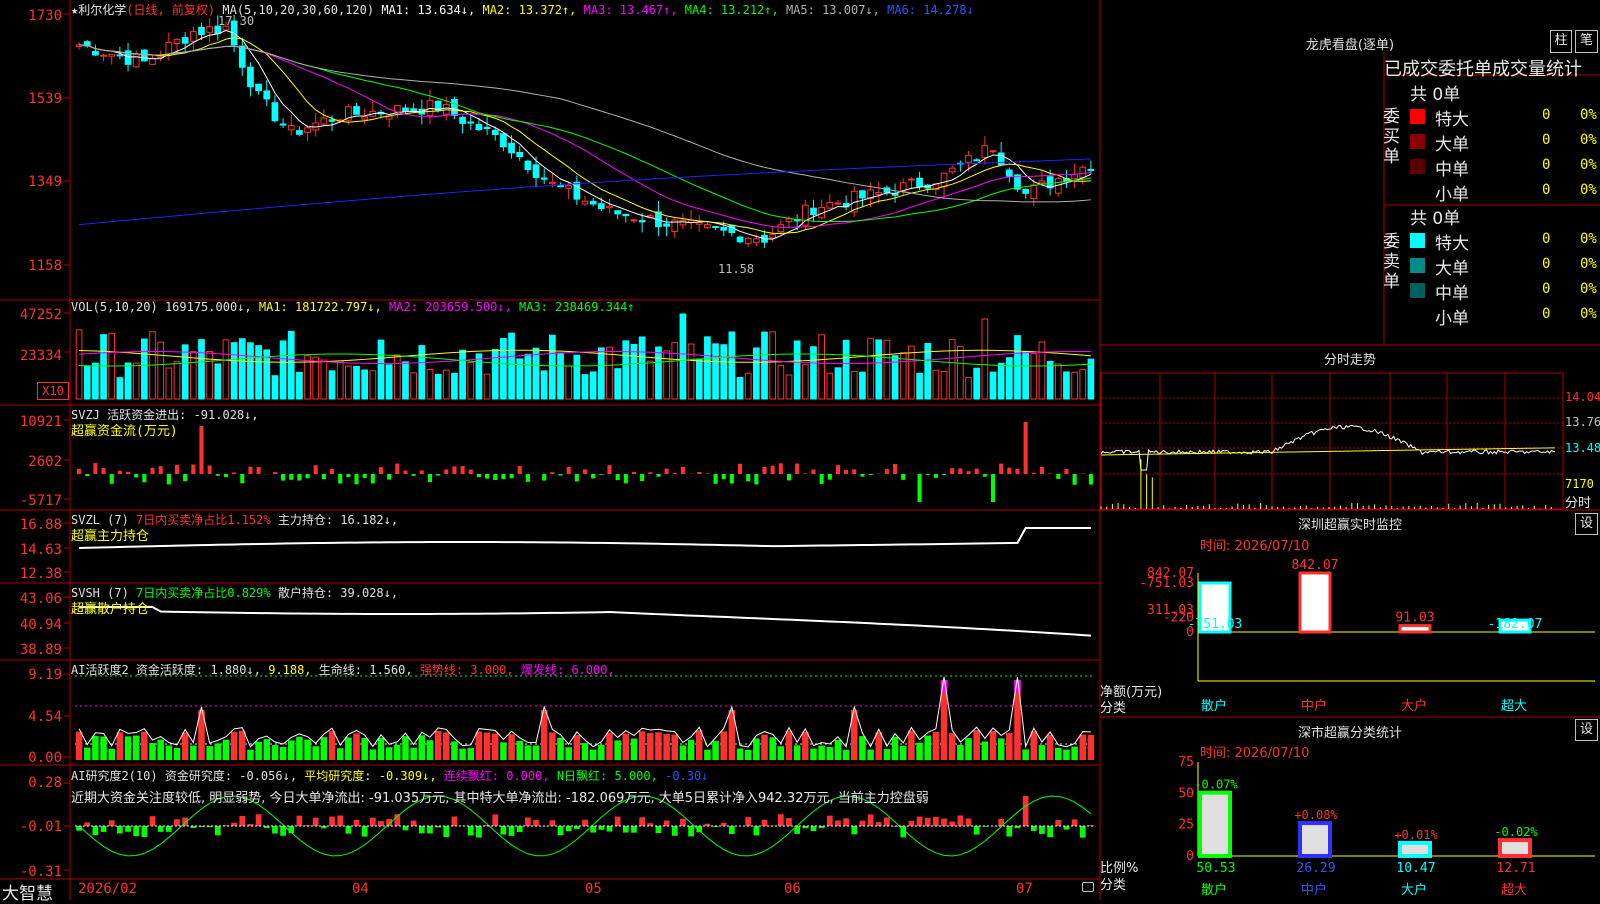  What do you see at coordinates (1588, 165) in the screenshot?
I see `order-percent: 0%` at bounding box center [1588, 165].